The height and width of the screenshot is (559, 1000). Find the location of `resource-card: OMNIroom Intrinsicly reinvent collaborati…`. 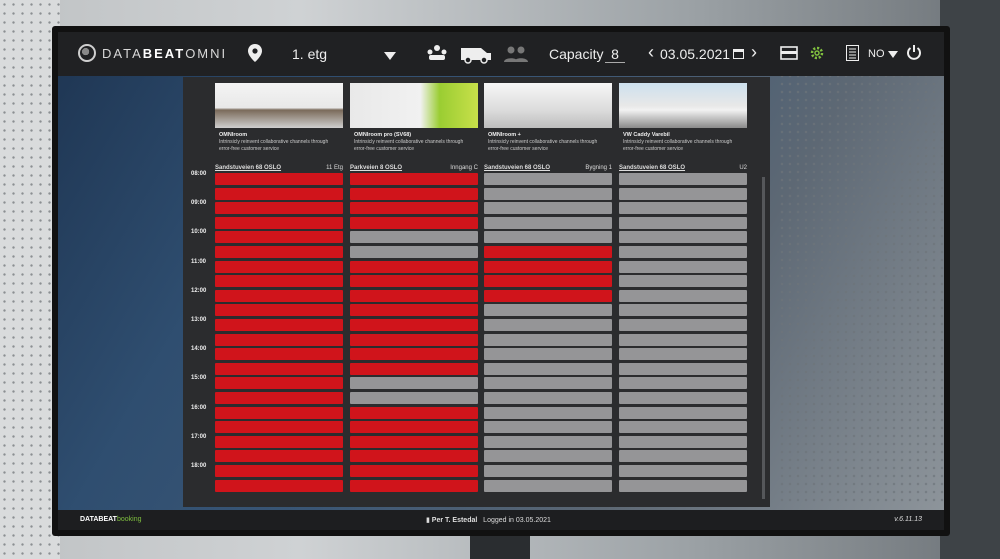

resource-card: OMNIroom Intrinsicly reinvent collaborati… is located at coordinates (279, 143).